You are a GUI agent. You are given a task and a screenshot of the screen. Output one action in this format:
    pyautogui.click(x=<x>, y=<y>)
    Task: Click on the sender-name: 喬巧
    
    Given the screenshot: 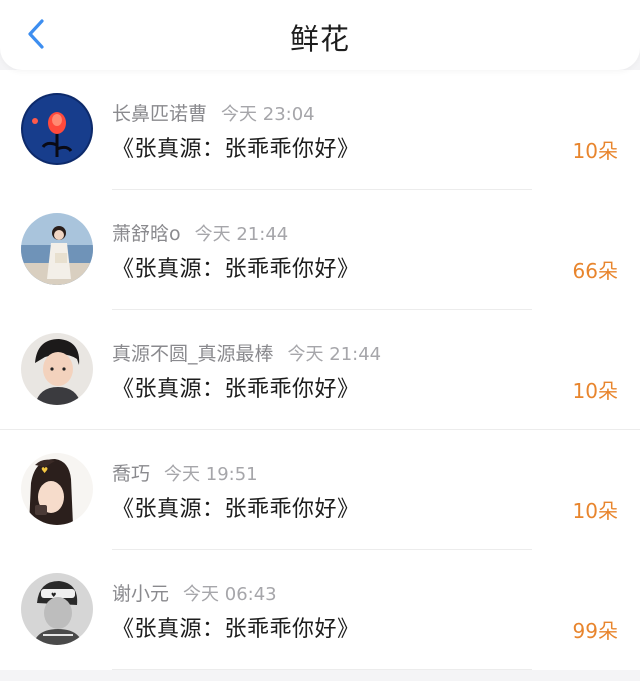 What is the action you would take?
    pyautogui.click(x=131, y=474)
    